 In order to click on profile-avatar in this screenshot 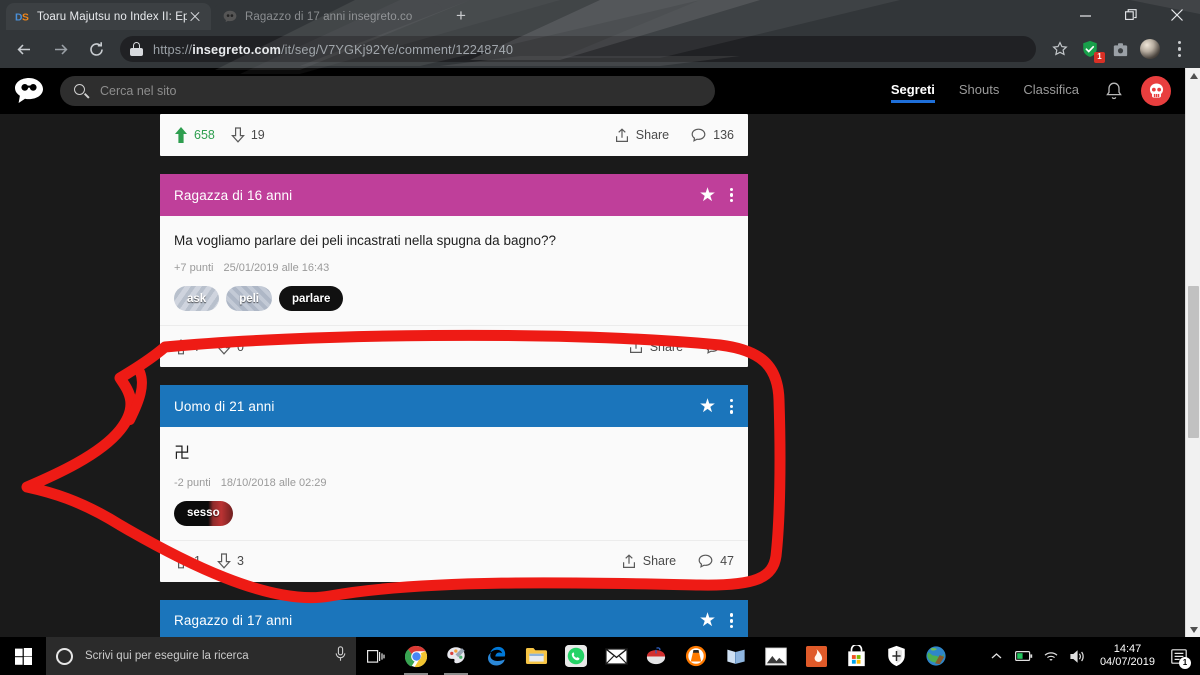, I will do `click(1150, 49)`.